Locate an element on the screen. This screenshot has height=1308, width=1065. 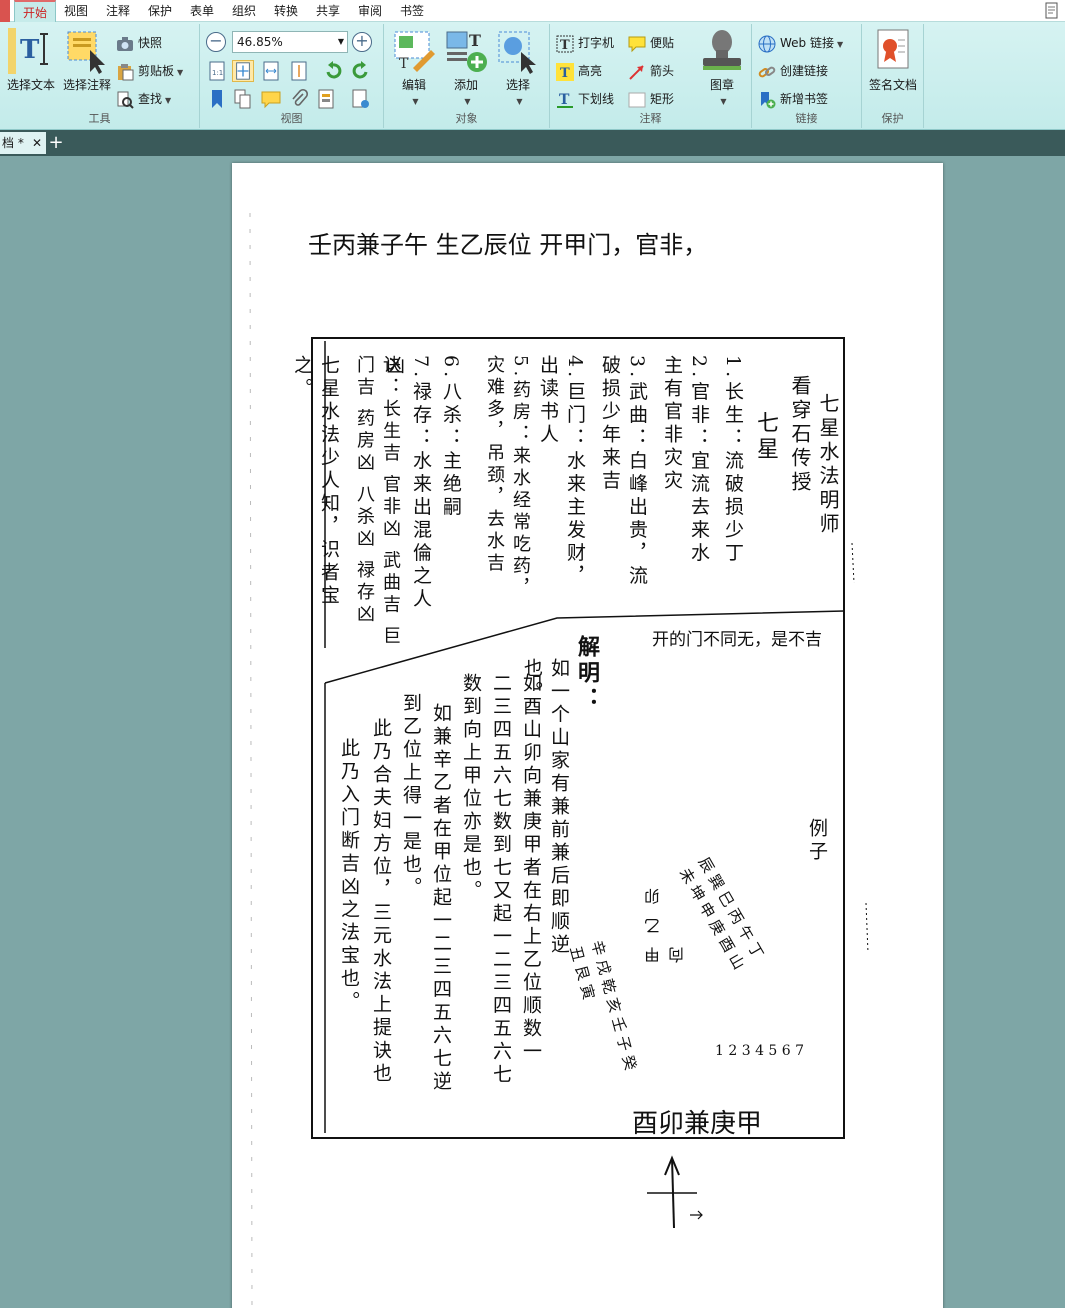
fit-width-icon is located at coordinates (271, 71).